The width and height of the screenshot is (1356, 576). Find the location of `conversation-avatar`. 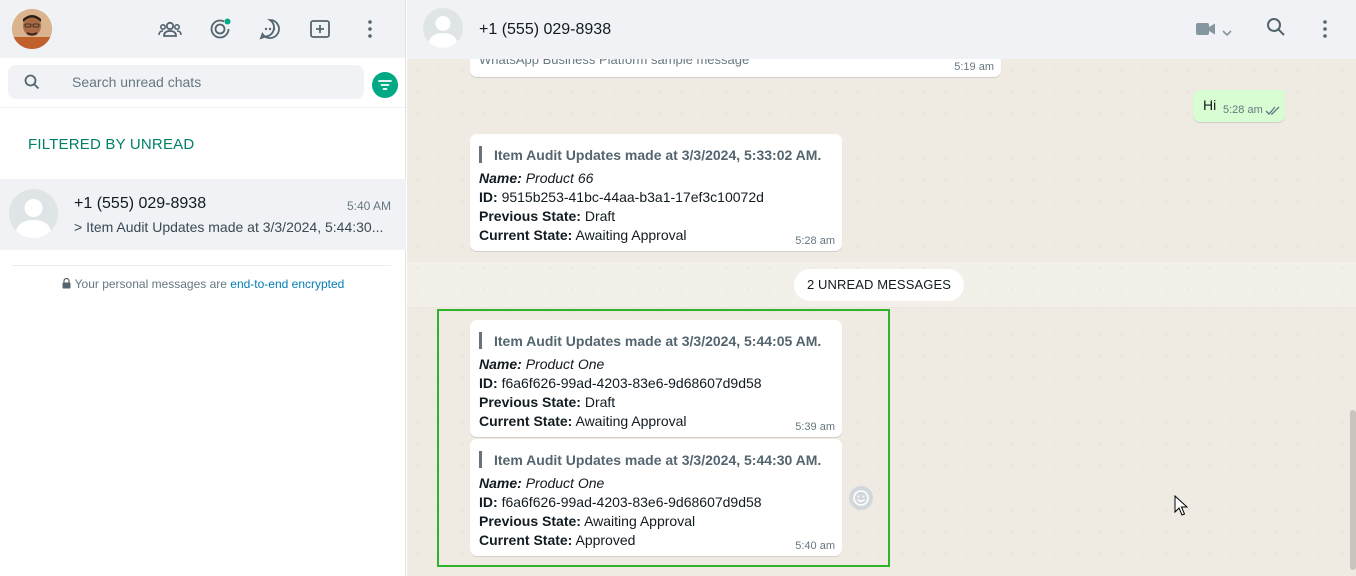

conversation-avatar is located at coordinates (443, 28).